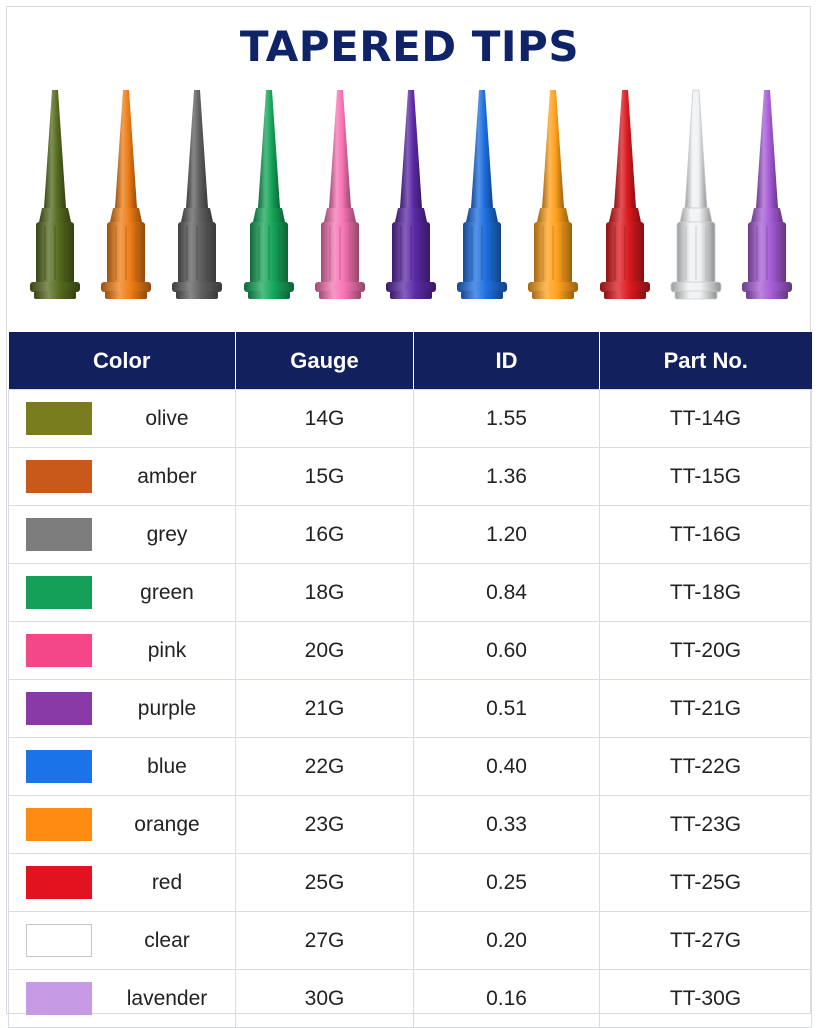 The image size is (819, 1028). Describe the element at coordinates (167, 534) in the screenshot. I see `color-name: grey` at that location.